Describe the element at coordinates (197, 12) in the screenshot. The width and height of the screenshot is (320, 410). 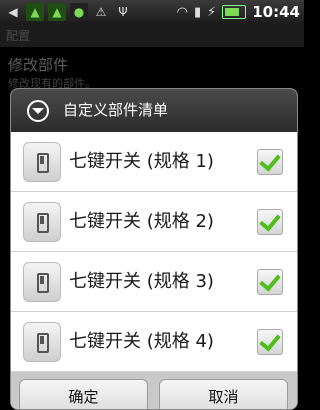
I see `signal-icon: ▮` at that location.